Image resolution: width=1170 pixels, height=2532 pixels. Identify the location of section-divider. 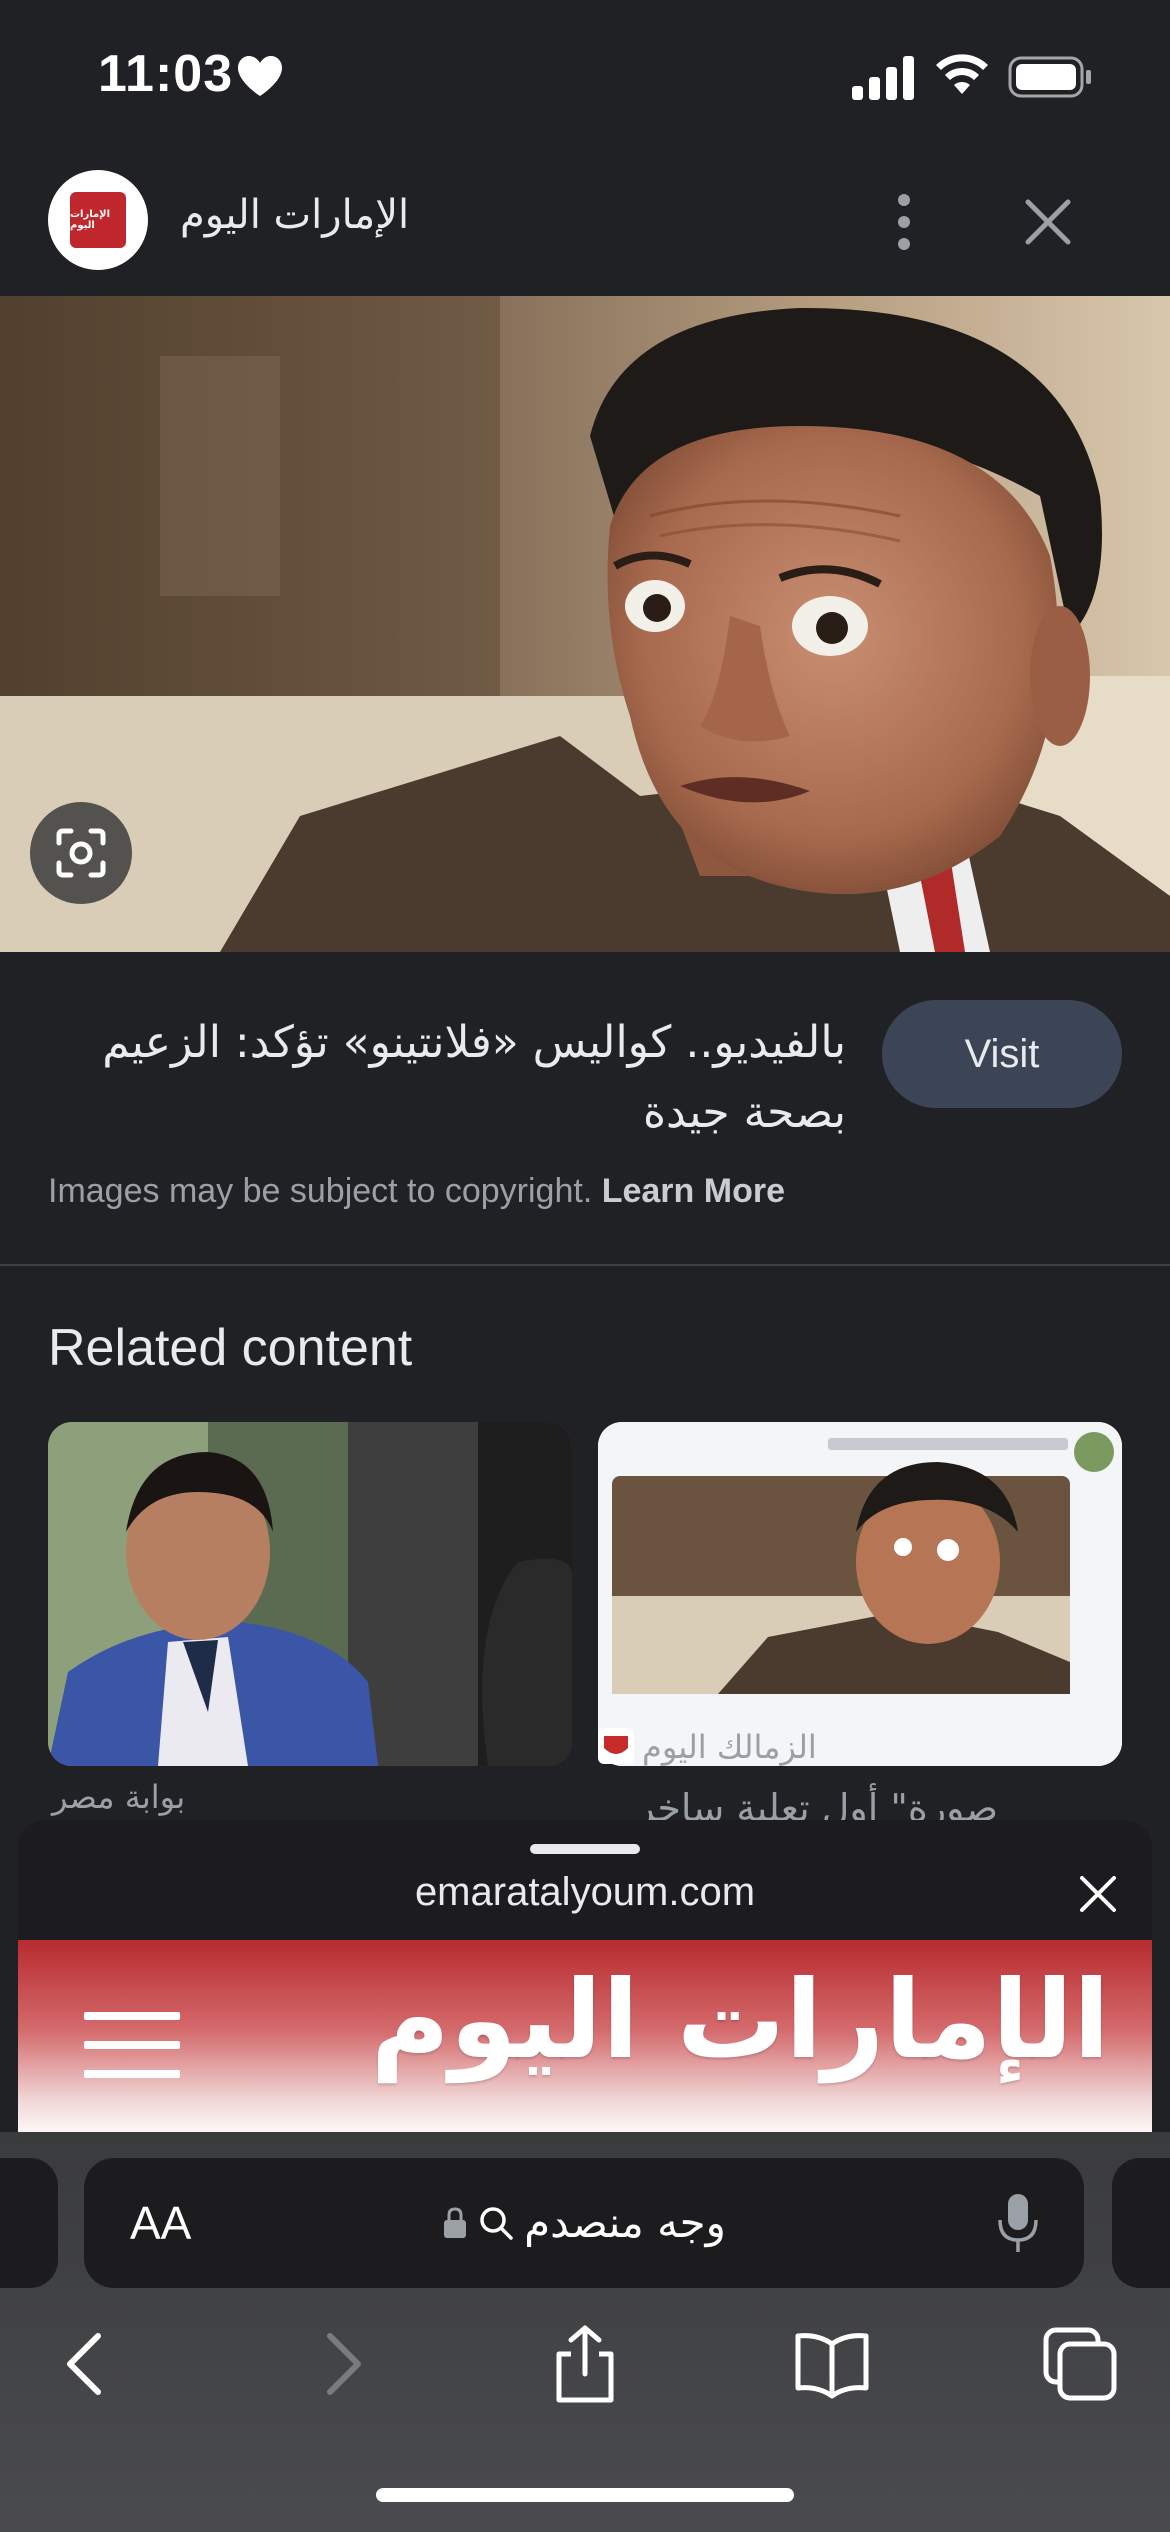
(585, 1265).